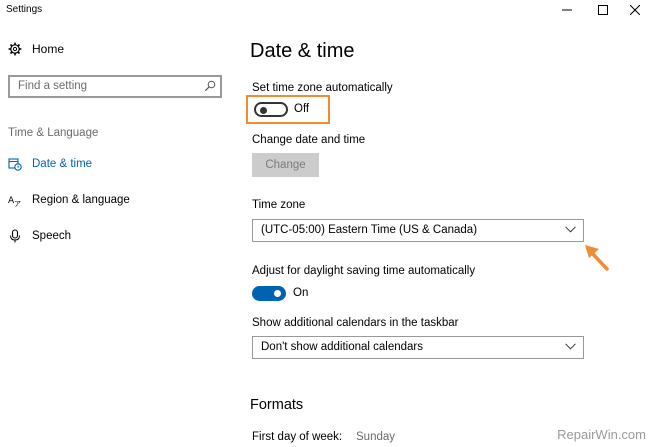  Describe the element at coordinates (326, 10) in the screenshot. I see `title-bar: Settings` at that location.